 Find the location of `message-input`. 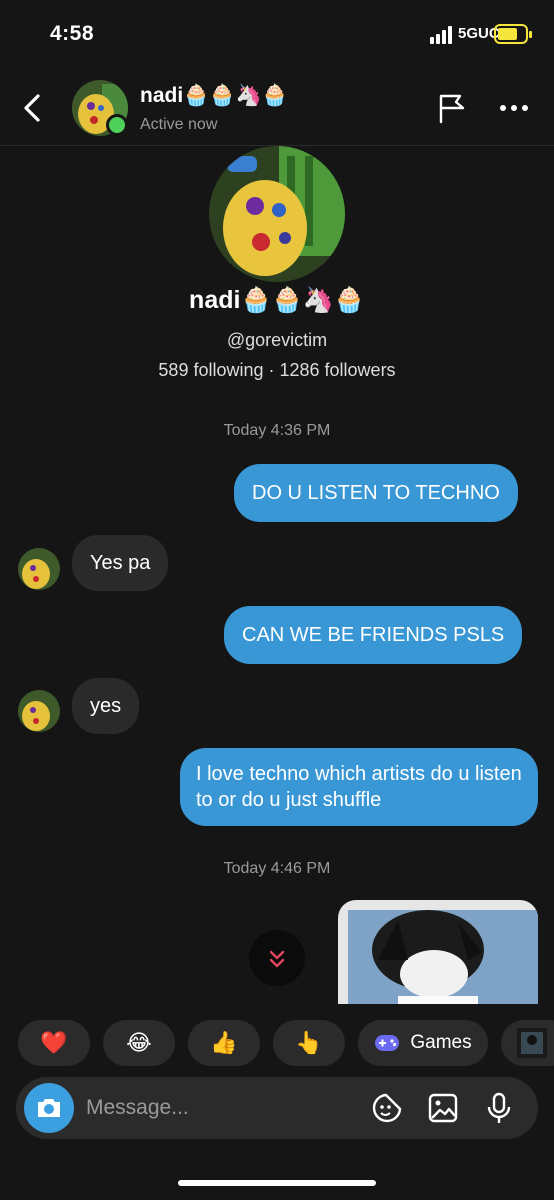

message-input is located at coordinates (216, 1108).